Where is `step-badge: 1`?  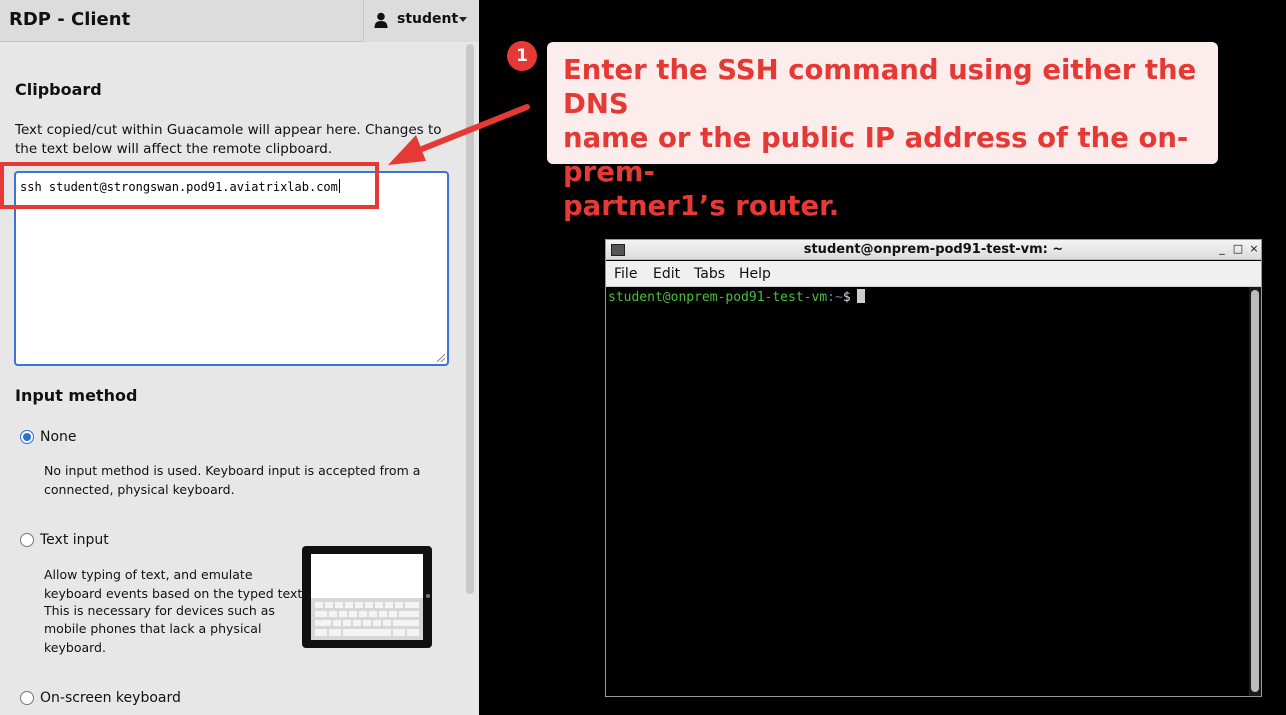
step-badge: 1 is located at coordinates (522, 56).